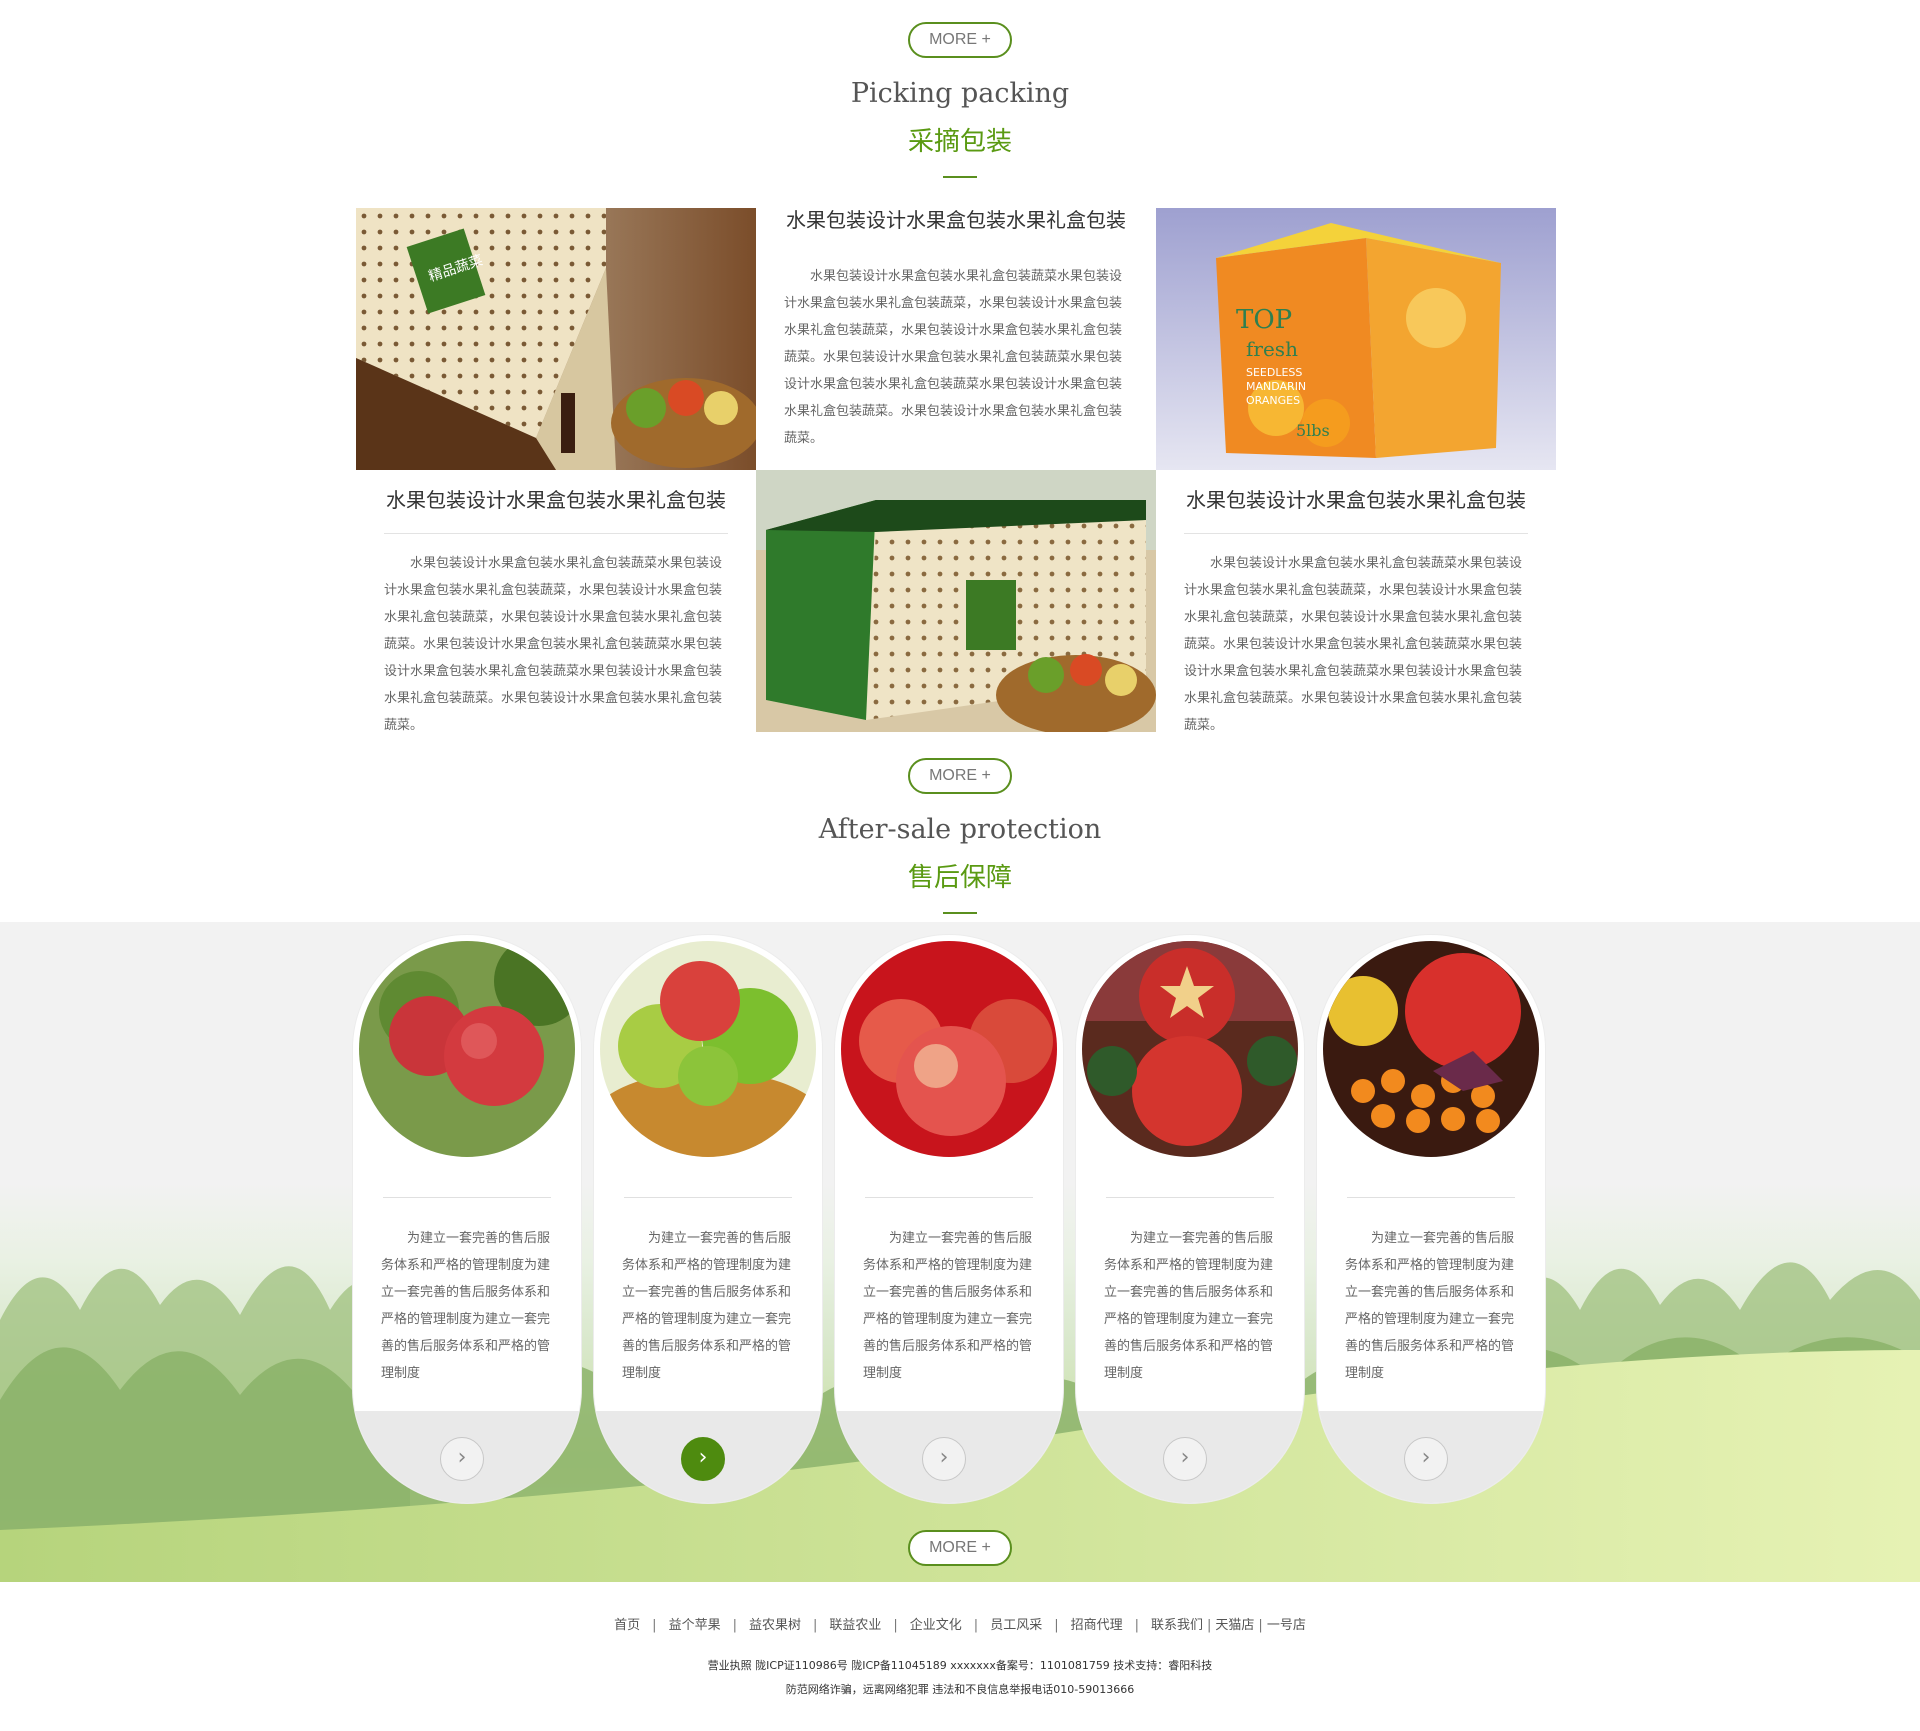 The image size is (1920, 1731). I want to click on orange-box-label-top: TOP, so click(1264, 320).